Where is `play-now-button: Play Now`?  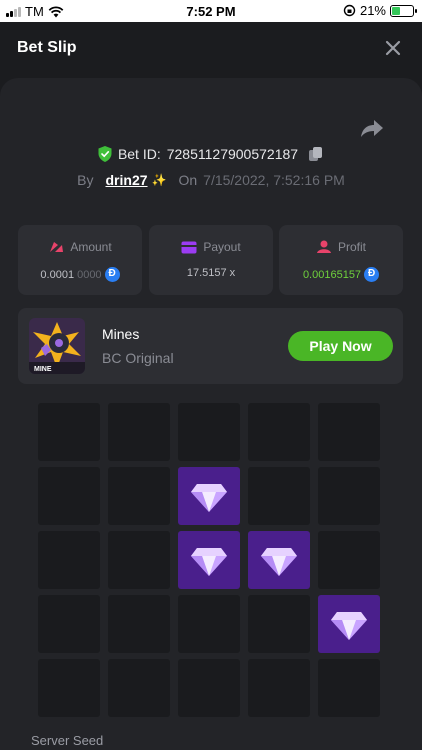 play-now-button: Play Now is located at coordinates (340, 346).